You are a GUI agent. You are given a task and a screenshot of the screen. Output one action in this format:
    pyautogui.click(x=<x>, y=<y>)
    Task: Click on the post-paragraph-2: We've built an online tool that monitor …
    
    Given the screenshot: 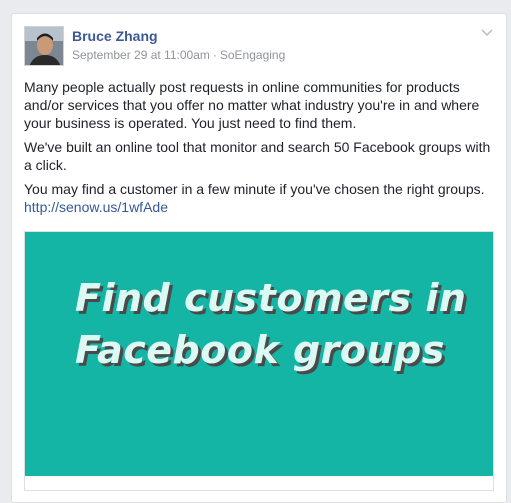 What is the action you would take?
    pyautogui.click(x=257, y=156)
    